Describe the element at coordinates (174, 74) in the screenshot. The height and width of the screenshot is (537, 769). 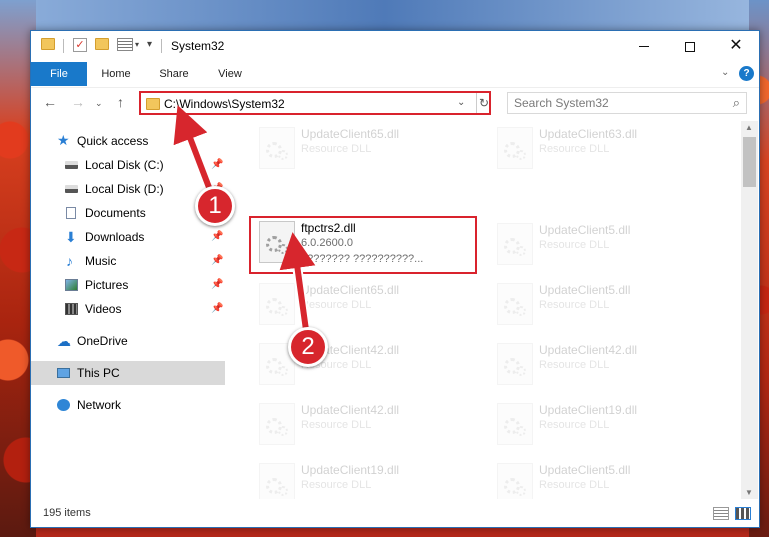
I see `tab-share: Share` at that location.